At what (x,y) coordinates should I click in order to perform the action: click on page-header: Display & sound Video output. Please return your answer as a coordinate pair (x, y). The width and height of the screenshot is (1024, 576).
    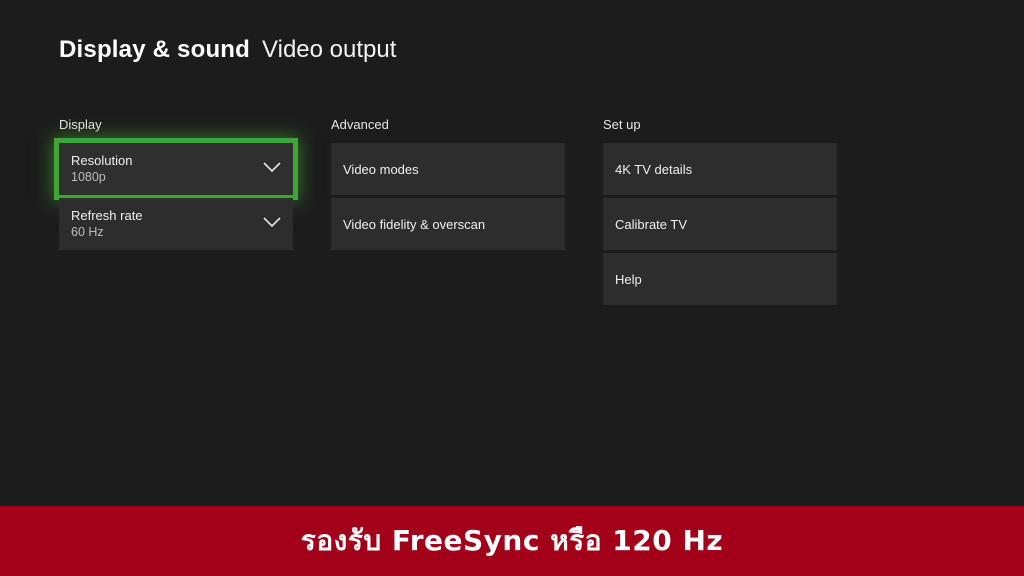
    Looking at the image, I should click on (227, 50).